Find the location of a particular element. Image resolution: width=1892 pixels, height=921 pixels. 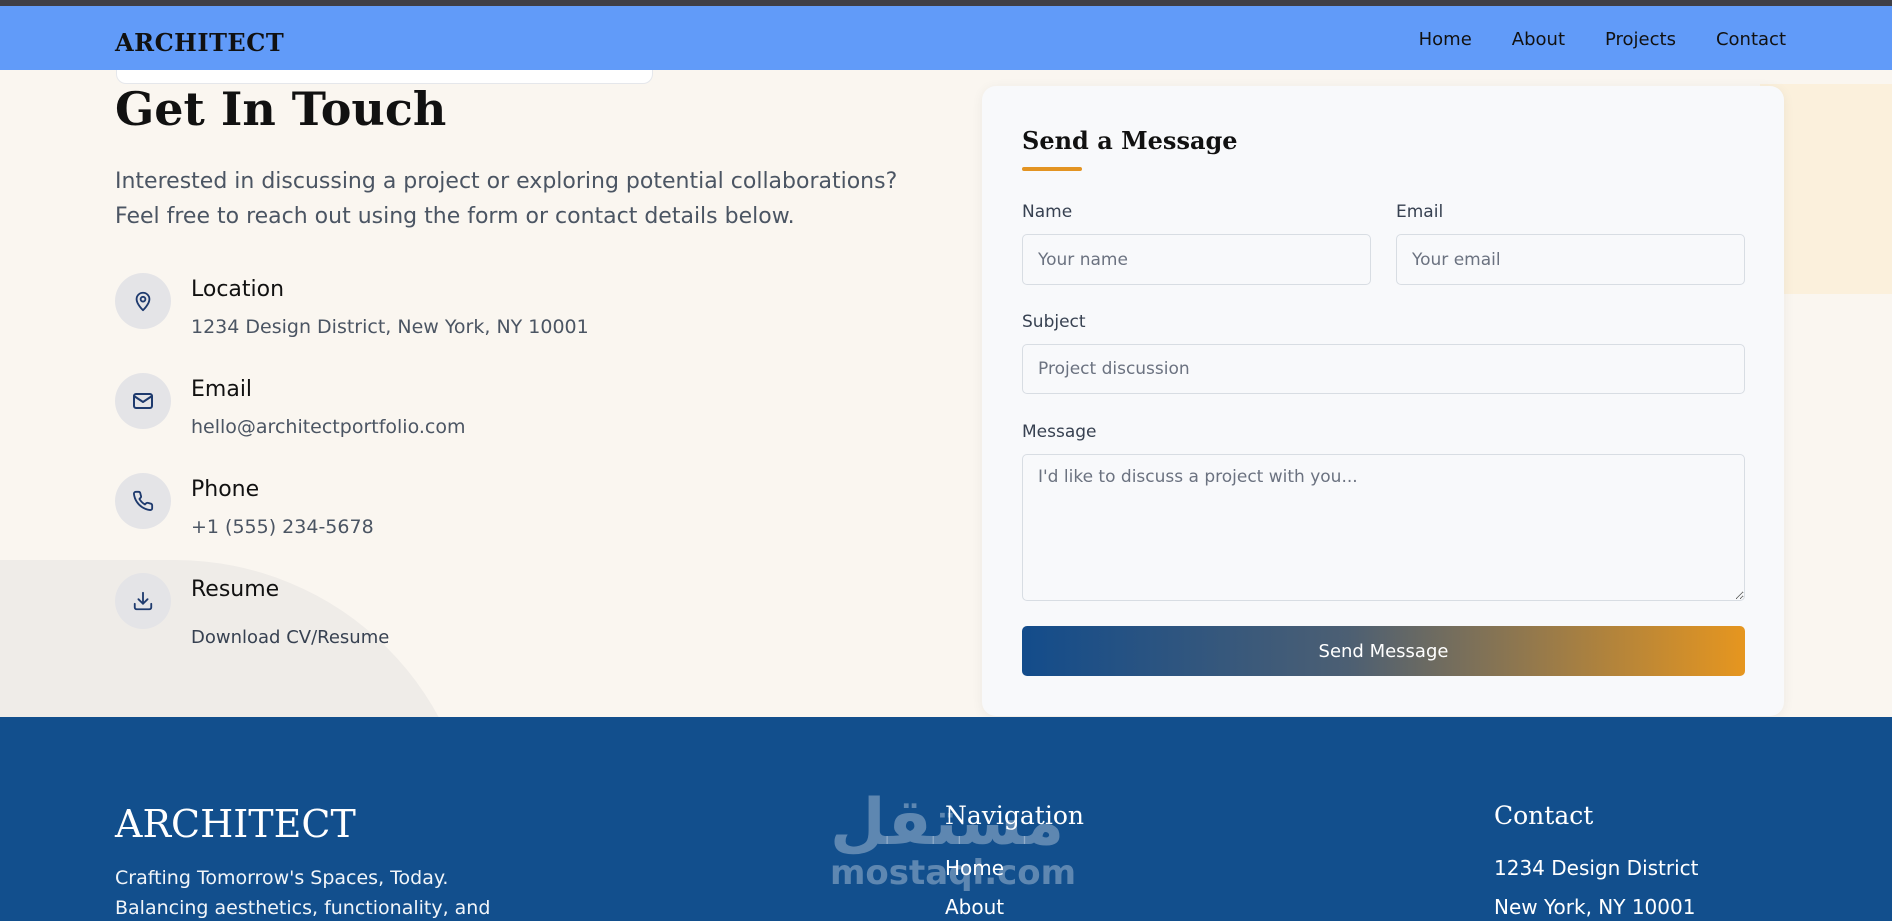

footer-link-home: Home is located at coordinates (974, 868).